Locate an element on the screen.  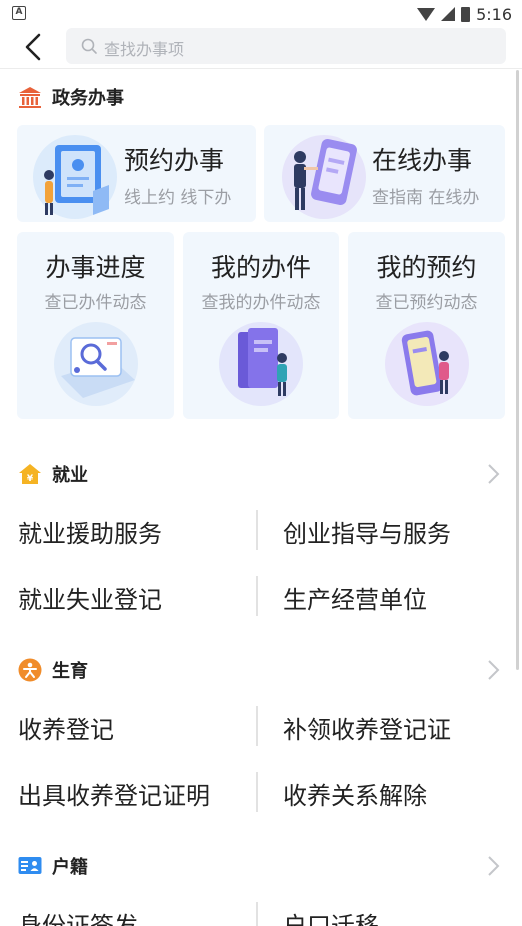
section-title: 就业 is located at coordinates (70, 475).